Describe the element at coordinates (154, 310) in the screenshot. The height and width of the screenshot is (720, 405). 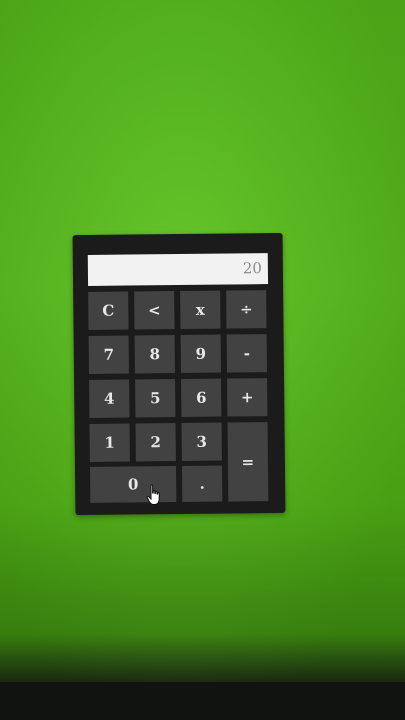
I see `backspace-button: <` at that location.